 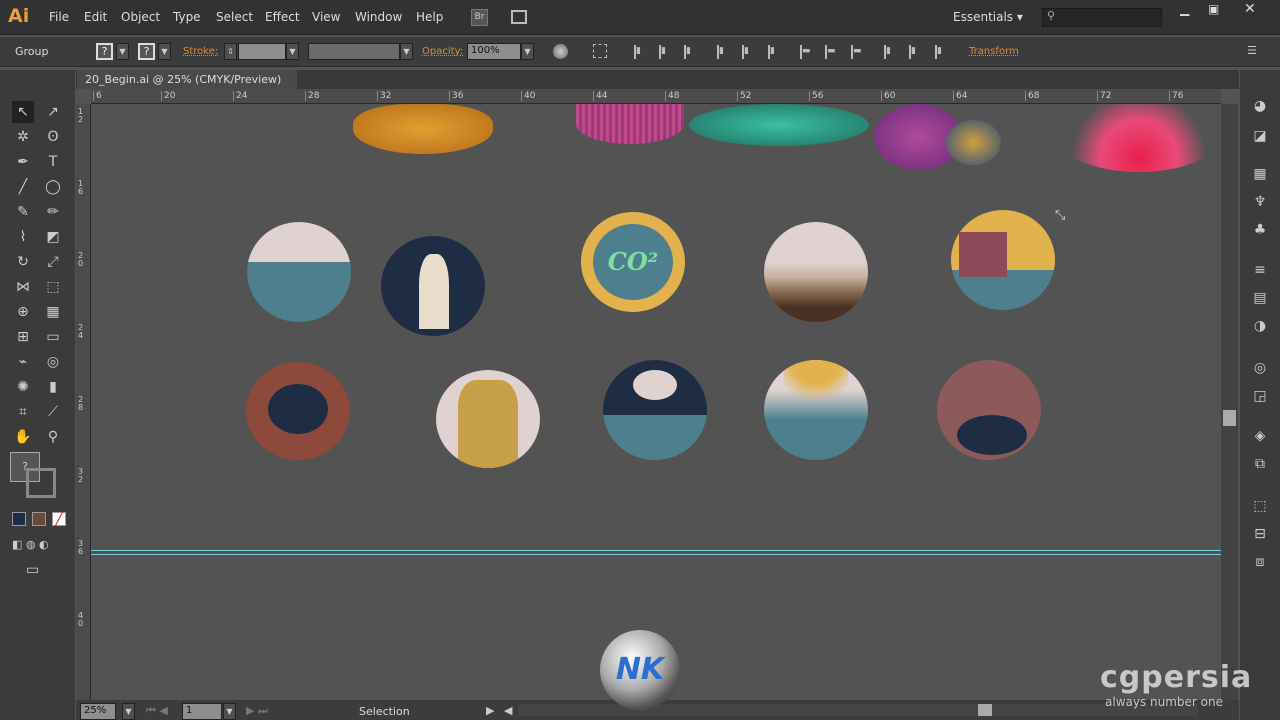 What do you see at coordinates (292, 51) in the screenshot?
I see `stroke-weight-dropdown: ▼` at bounding box center [292, 51].